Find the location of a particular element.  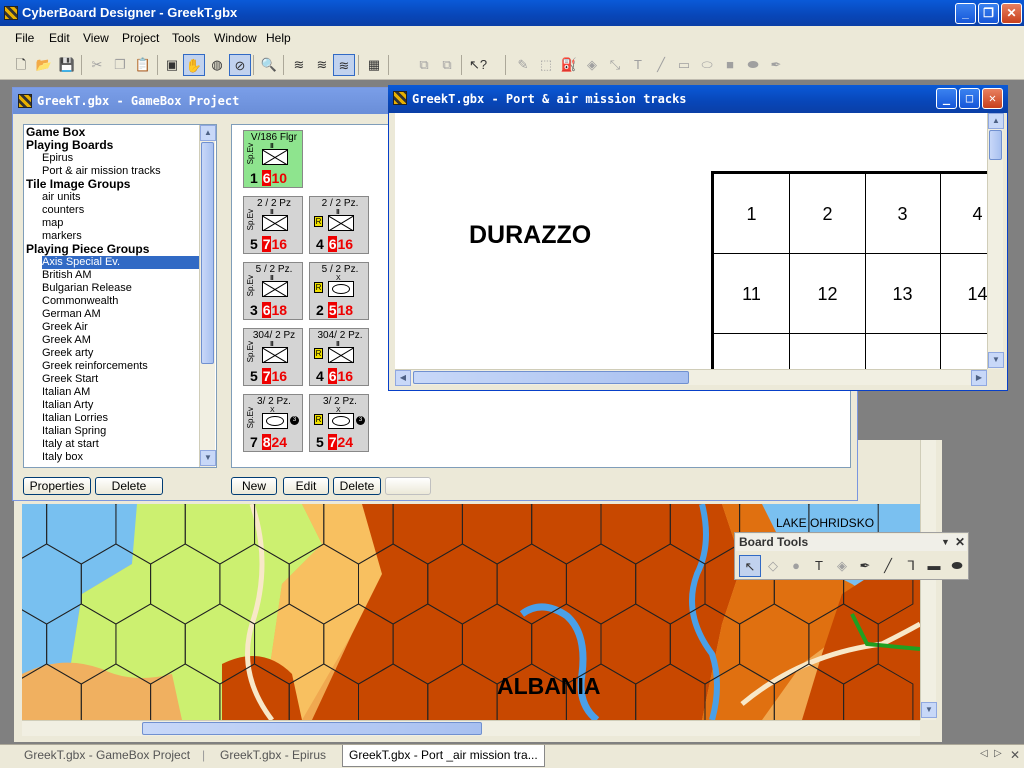

playing-piece: 3/ 2 Pz. R X 3 5 724 is located at coordinates (339, 423).